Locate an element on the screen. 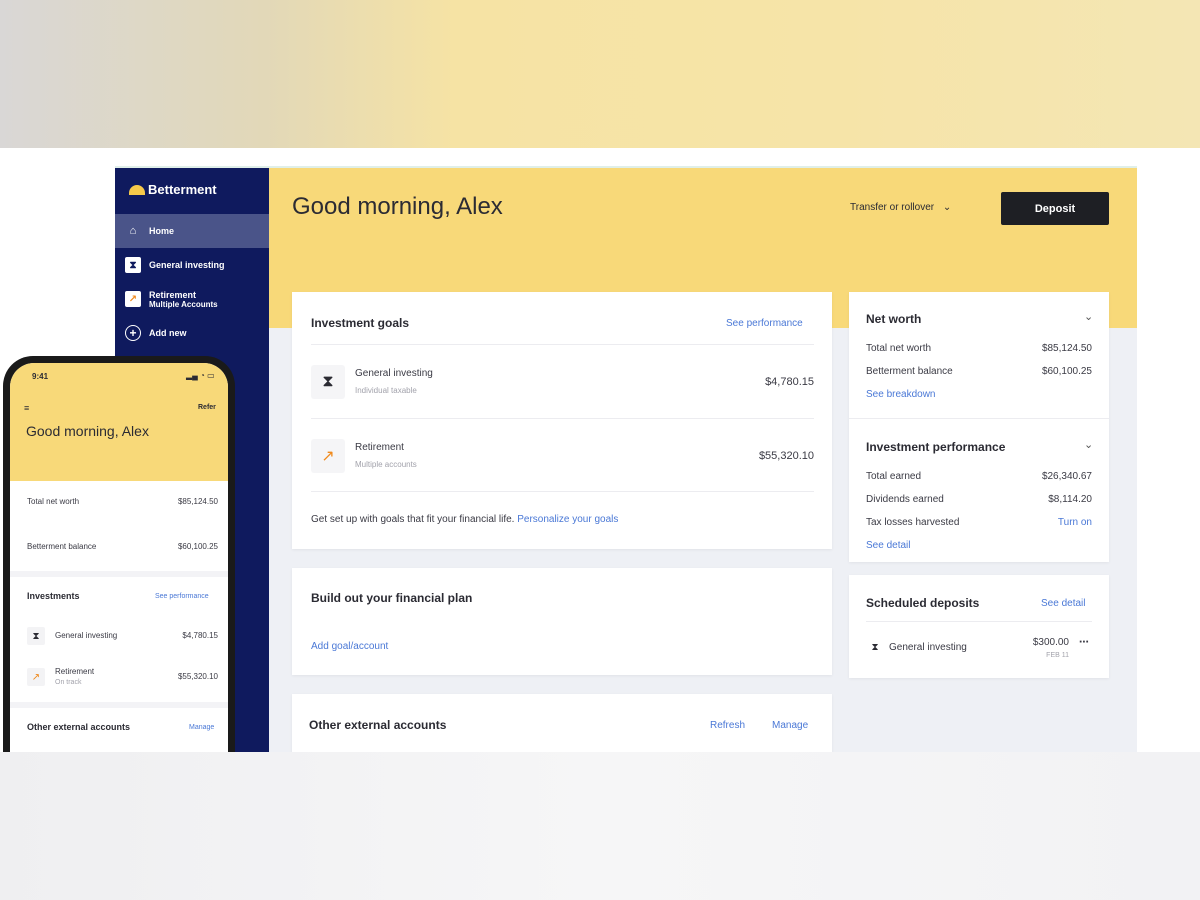 The width and height of the screenshot is (1200, 900). goal-subtitle: Multiple accounts is located at coordinates (386, 464).